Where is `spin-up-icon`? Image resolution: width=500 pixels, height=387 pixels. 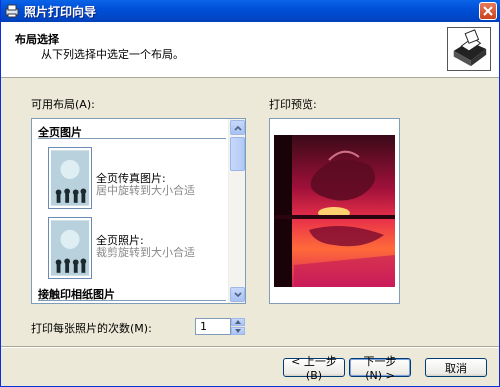 spin-up-icon is located at coordinates (238, 322).